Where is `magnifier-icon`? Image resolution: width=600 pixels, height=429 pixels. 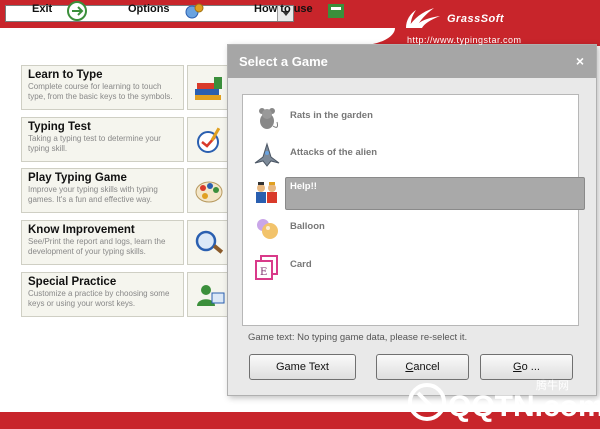 magnifier-icon is located at coordinates (209, 242).